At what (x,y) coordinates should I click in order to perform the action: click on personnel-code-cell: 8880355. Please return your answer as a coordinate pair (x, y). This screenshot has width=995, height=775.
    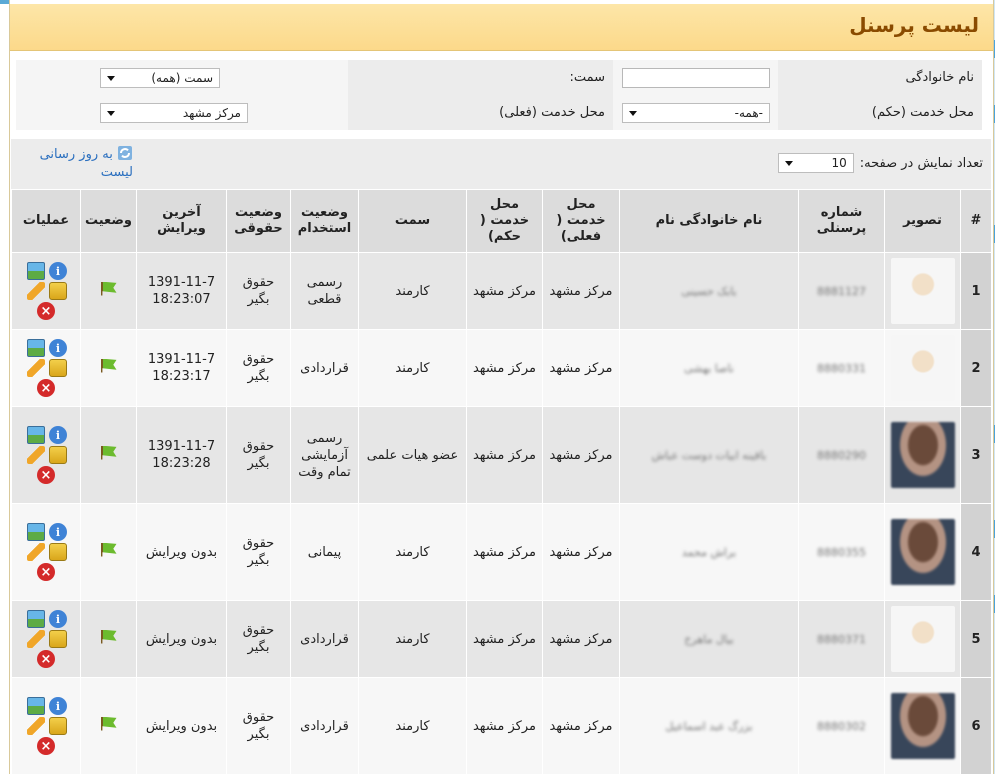
    Looking at the image, I should click on (841, 552).